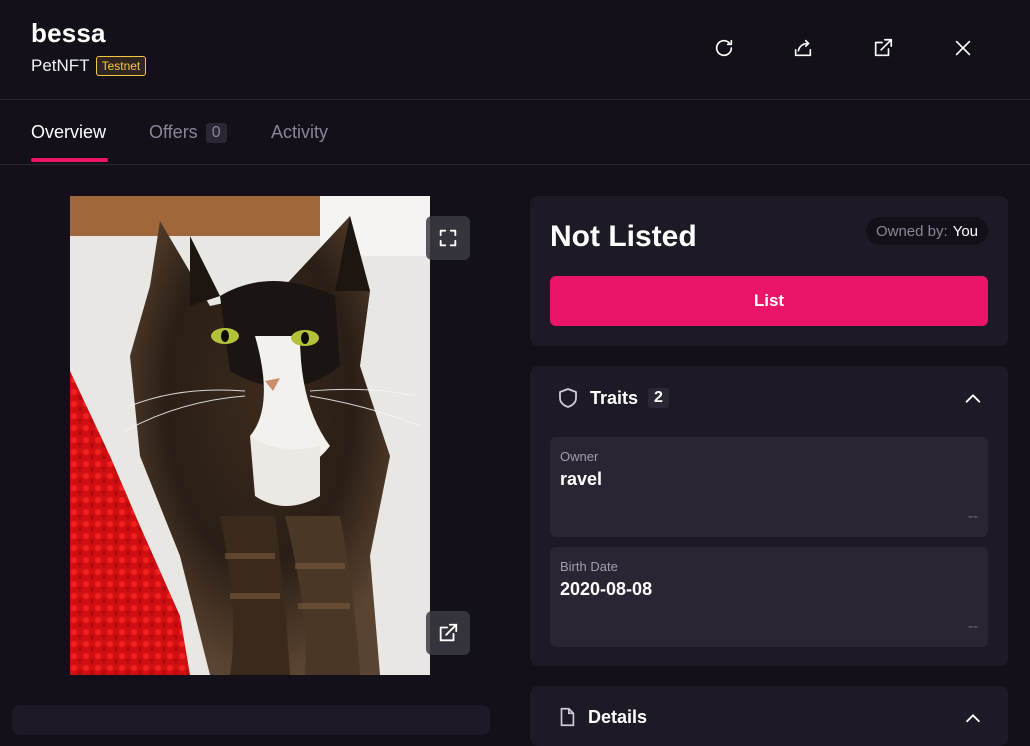  Describe the element at coordinates (581, 479) in the screenshot. I see `trait-value: ravel` at that location.